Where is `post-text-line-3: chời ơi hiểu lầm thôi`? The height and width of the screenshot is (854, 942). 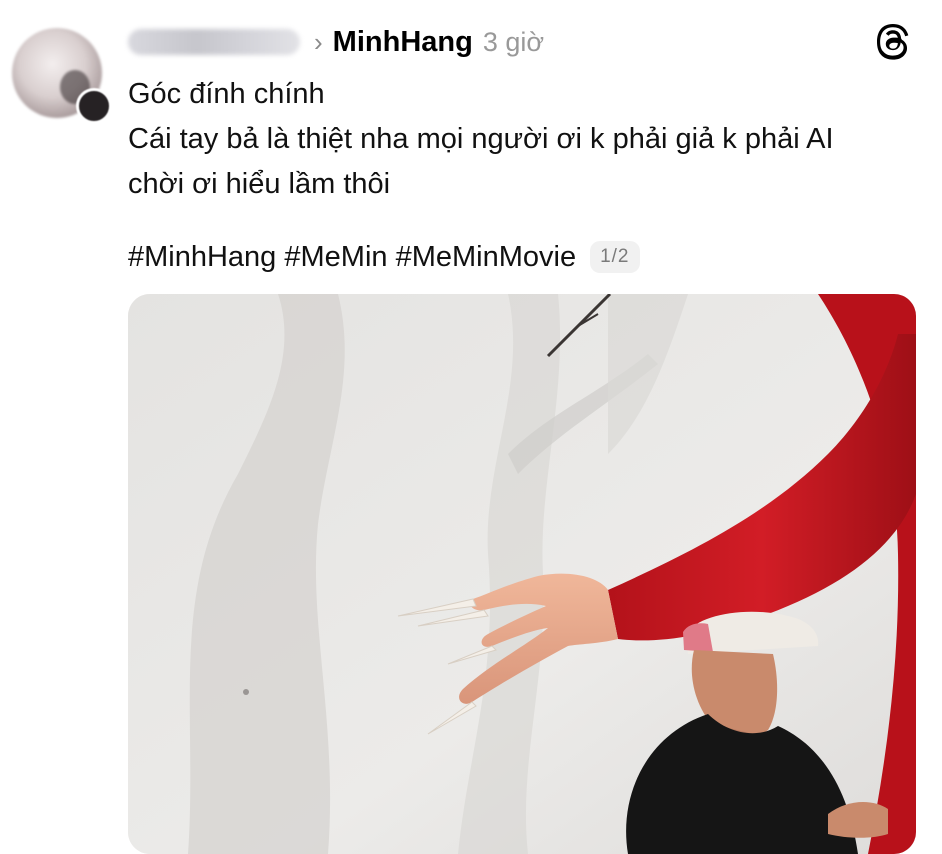 post-text-line-3: chời ơi hiểu lầm thôi is located at coordinates (259, 184).